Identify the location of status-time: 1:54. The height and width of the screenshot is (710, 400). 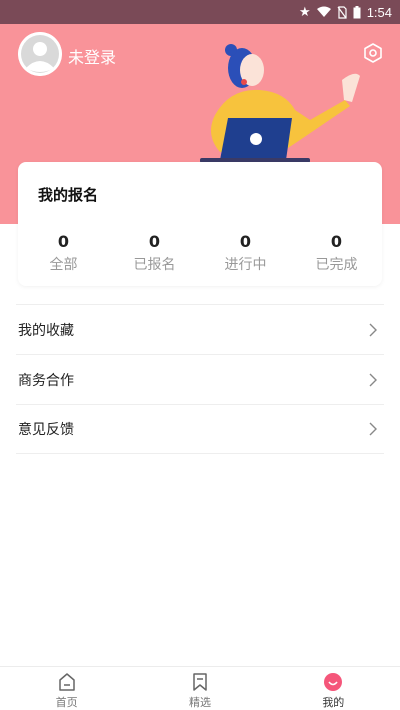
(379, 12).